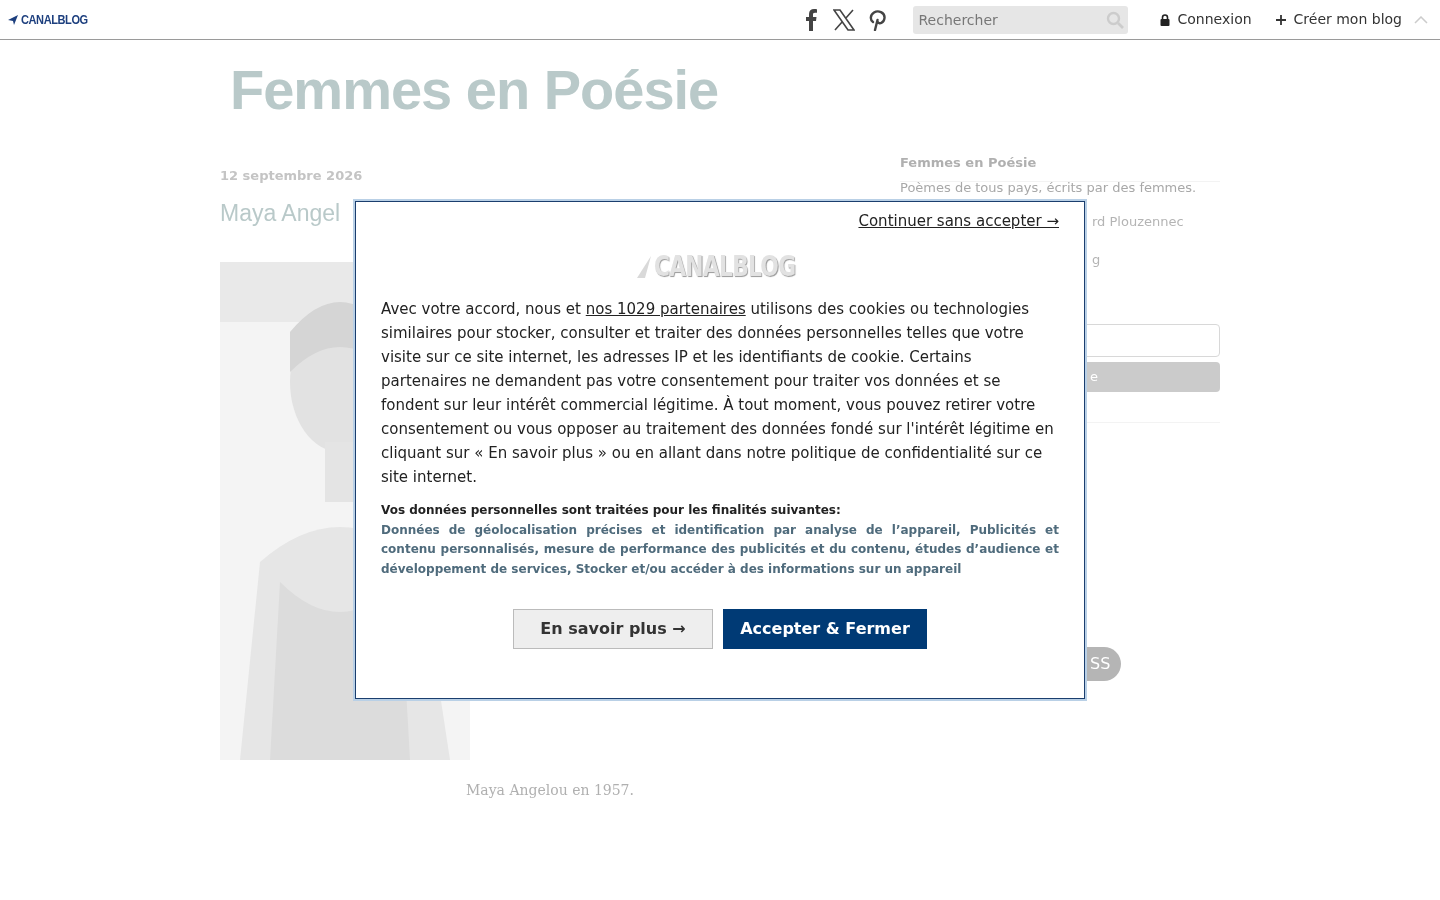 The height and width of the screenshot is (900, 1440). What do you see at coordinates (665, 308) in the screenshot?
I see `partners-link: nos 1029 partenaires` at bounding box center [665, 308].